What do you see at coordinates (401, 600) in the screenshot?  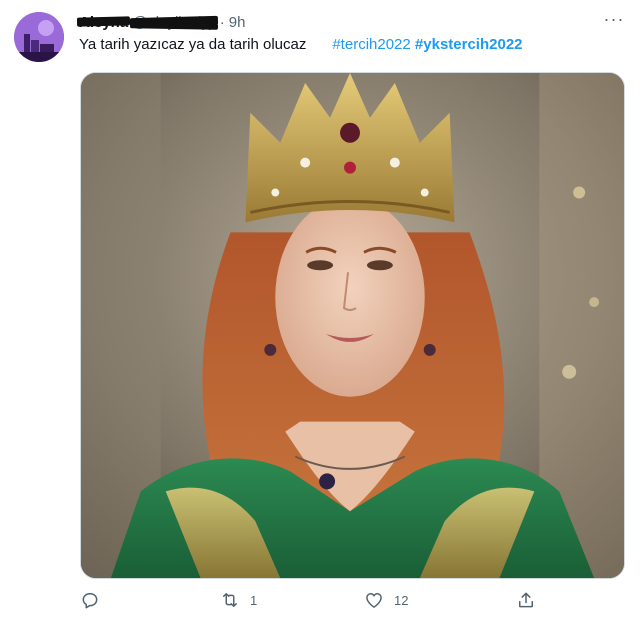 I see `like-count: 12` at bounding box center [401, 600].